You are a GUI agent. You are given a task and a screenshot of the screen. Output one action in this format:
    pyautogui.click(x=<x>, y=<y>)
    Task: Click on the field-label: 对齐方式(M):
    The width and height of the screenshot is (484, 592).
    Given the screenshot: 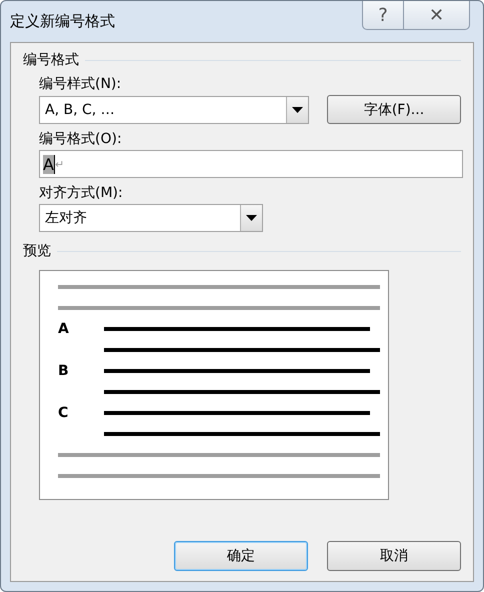 What is the action you would take?
    pyautogui.click(x=81, y=193)
    